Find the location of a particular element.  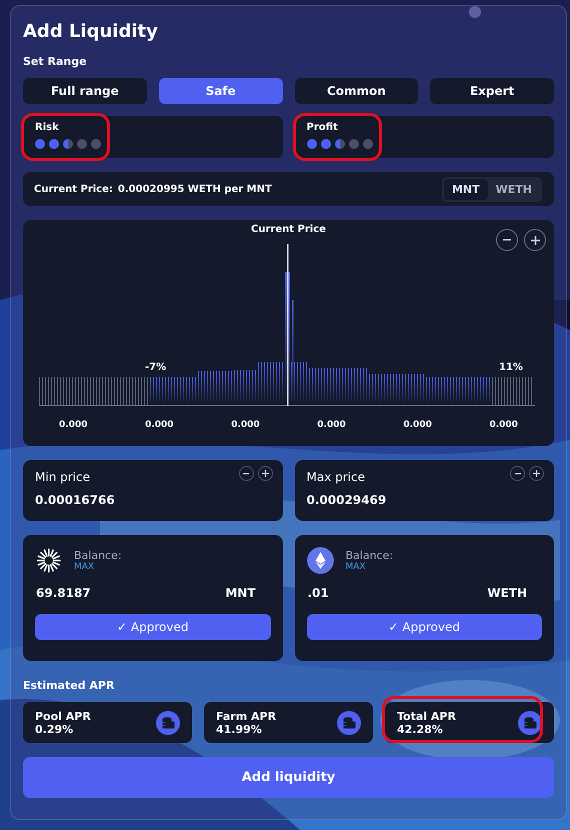

token-symbol: MNT is located at coordinates (240, 593).